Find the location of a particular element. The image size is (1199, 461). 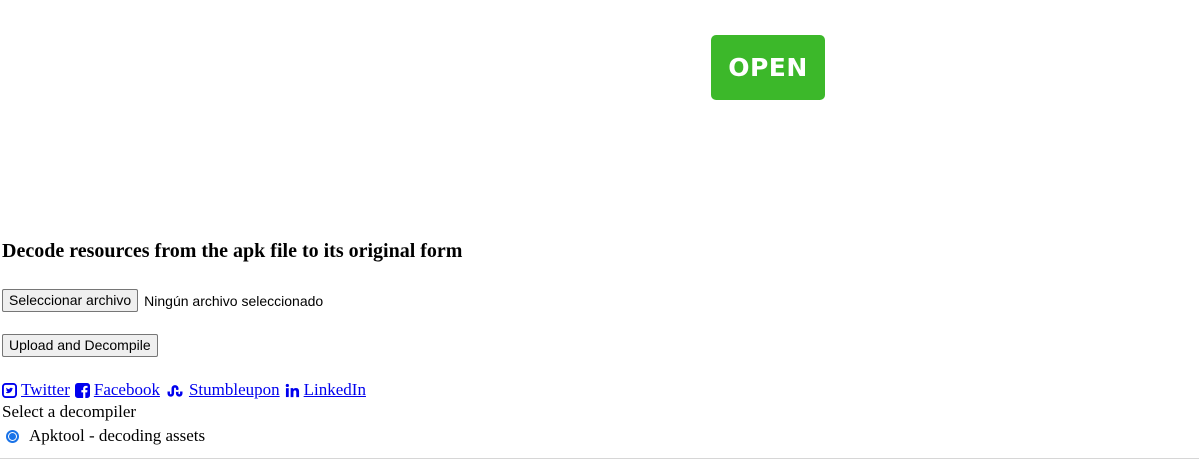

facebook-link-label: Facebook is located at coordinates (126, 389).